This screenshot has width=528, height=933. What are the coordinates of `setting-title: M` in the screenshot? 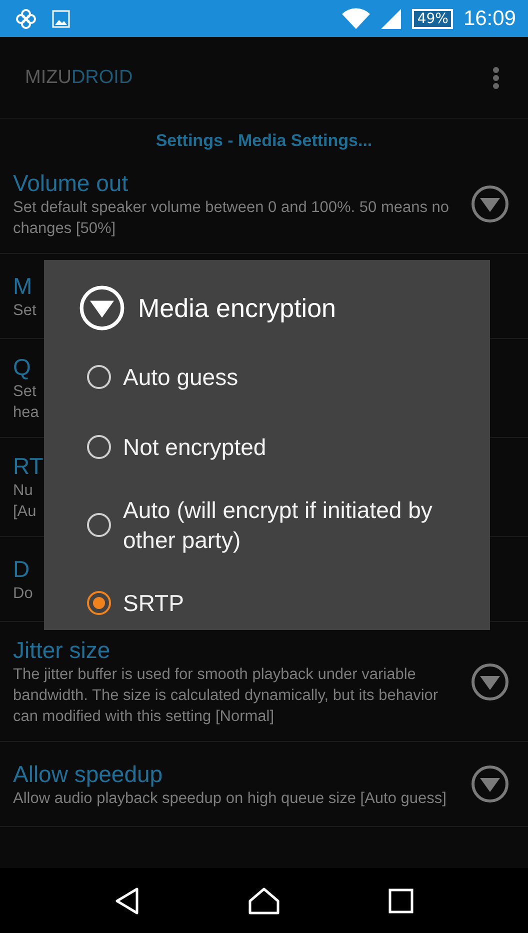 It's located at (22, 286).